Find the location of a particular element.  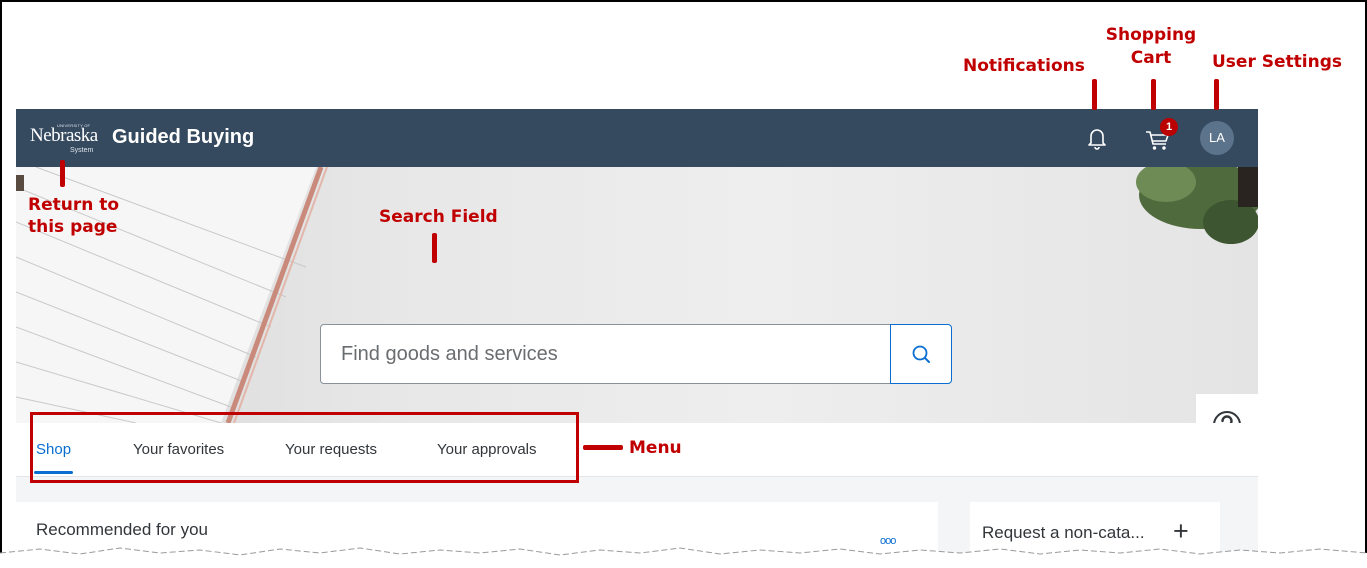

user-avatar: LA is located at coordinates (1217, 138).